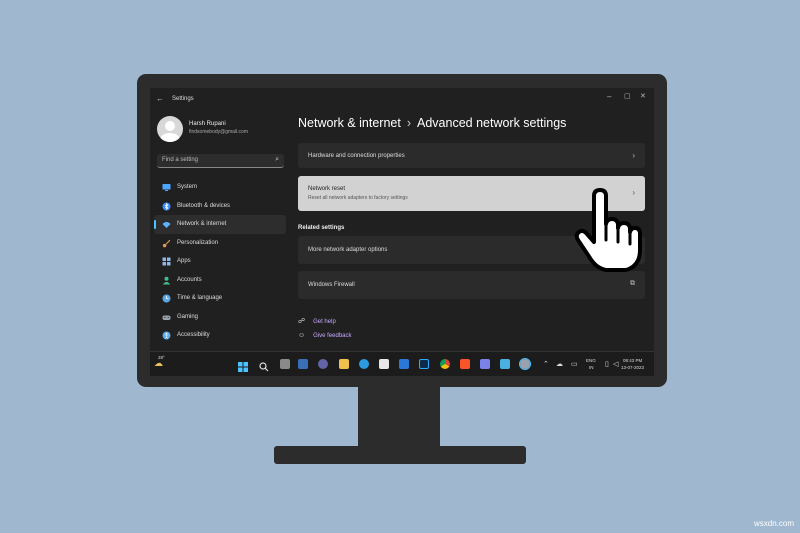  Describe the element at coordinates (327, 189) in the screenshot. I see `network-reset-label: Network reset` at that location.